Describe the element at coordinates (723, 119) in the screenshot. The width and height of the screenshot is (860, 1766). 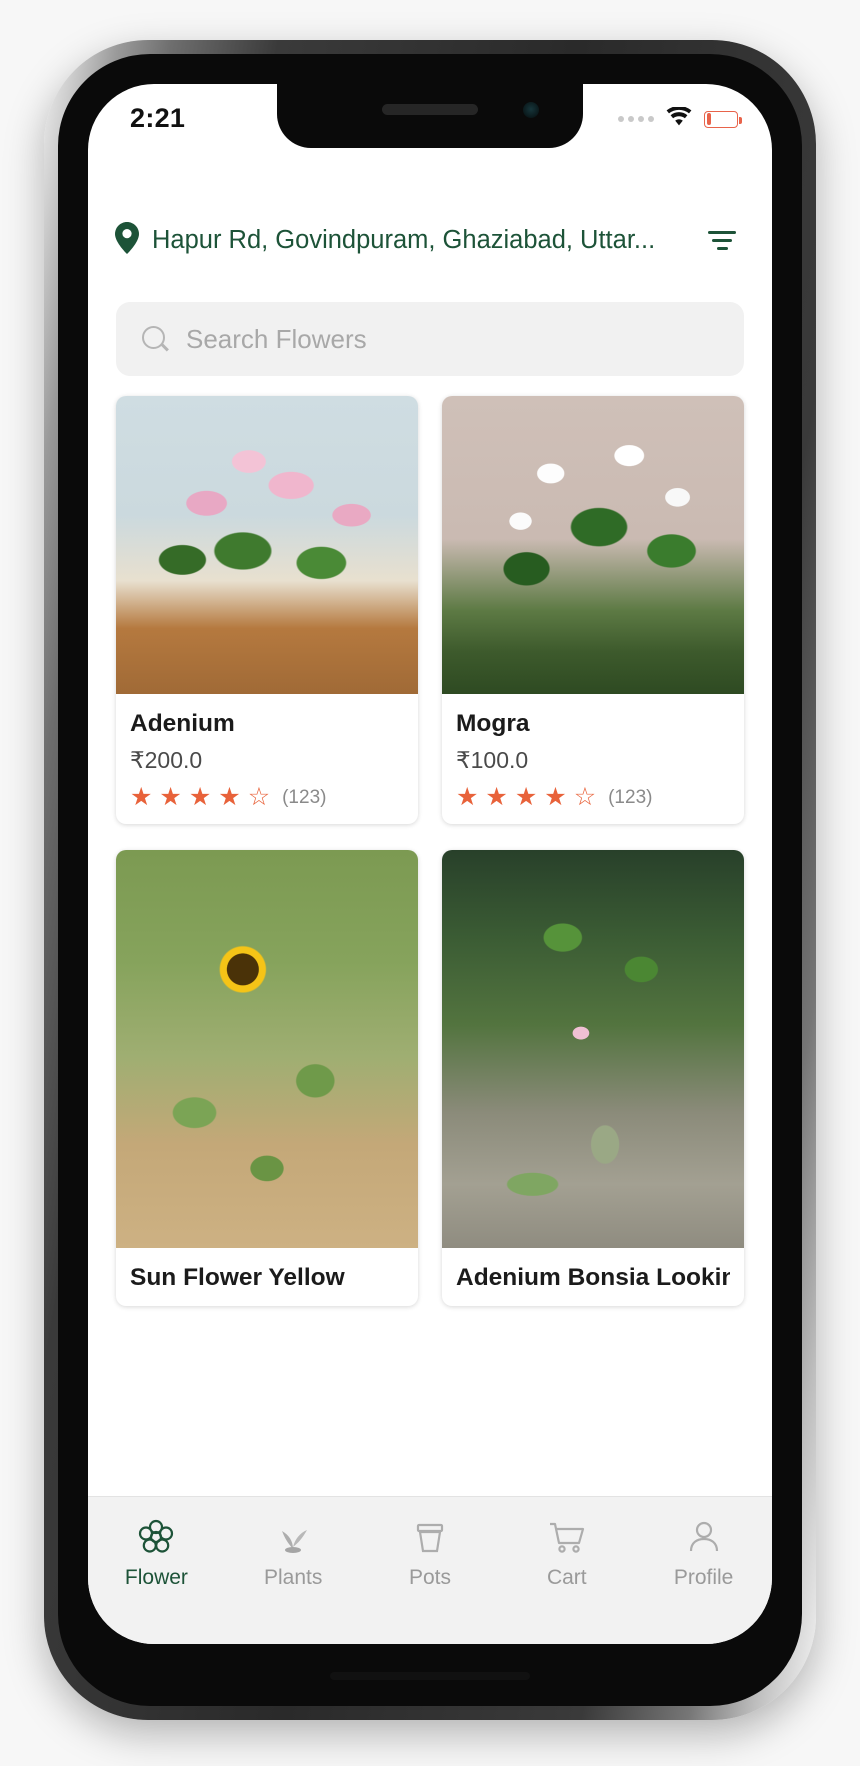
I see `battery-low-icon` at that location.